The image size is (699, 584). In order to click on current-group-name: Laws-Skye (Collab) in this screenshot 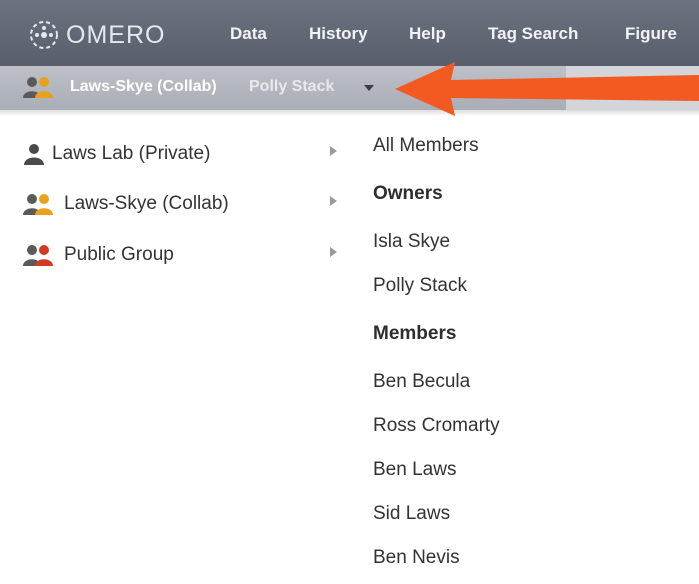, I will do `click(143, 87)`.